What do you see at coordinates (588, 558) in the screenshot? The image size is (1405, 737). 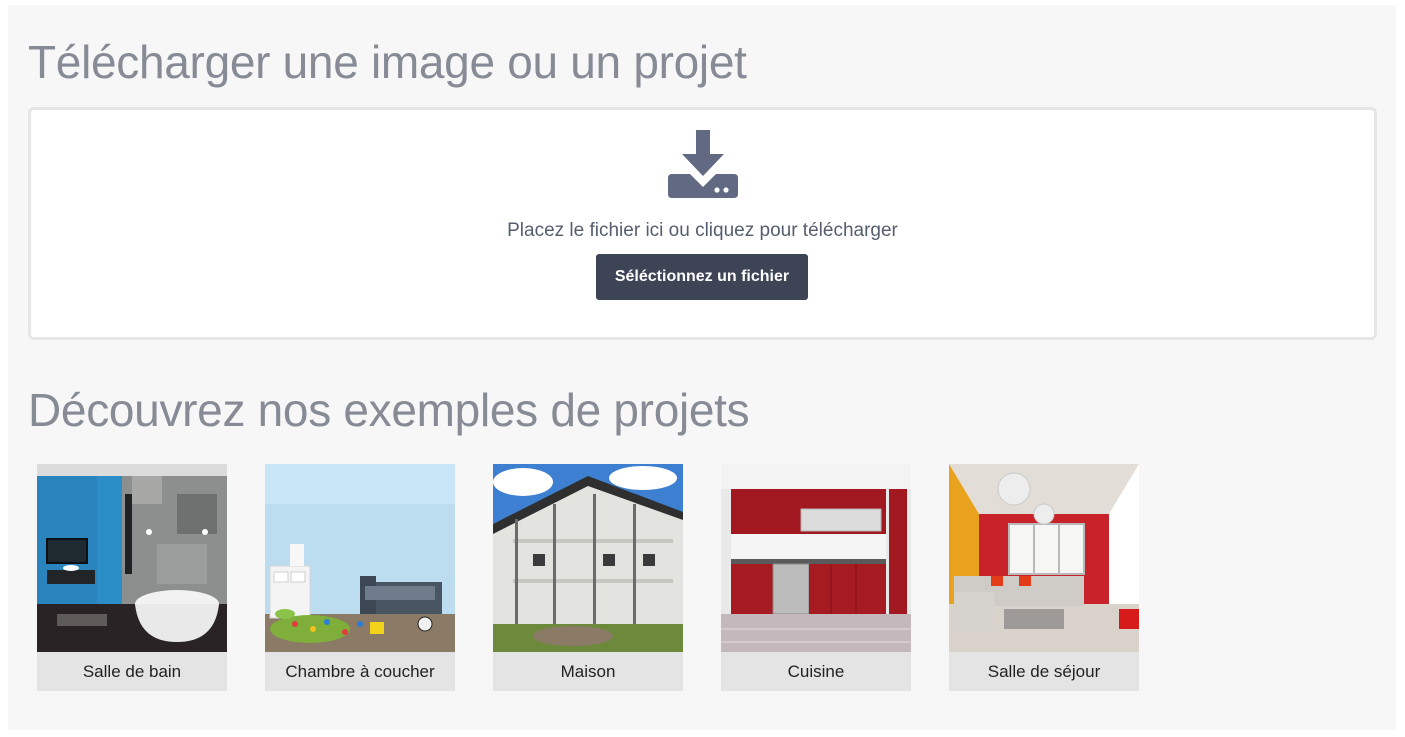 I see `house-thumbnail` at bounding box center [588, 558].